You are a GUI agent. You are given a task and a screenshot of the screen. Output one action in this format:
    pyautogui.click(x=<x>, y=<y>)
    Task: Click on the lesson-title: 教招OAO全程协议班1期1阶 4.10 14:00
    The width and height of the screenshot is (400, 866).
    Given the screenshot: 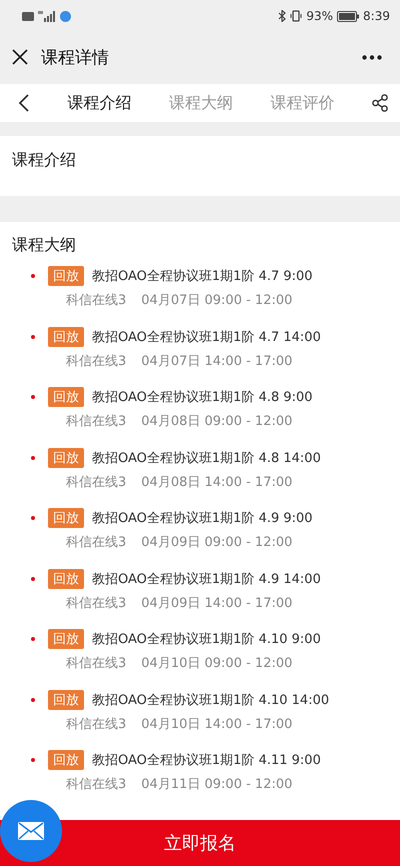 What is the action you would take?
    pyautogui.click(x=211, y=699)
    